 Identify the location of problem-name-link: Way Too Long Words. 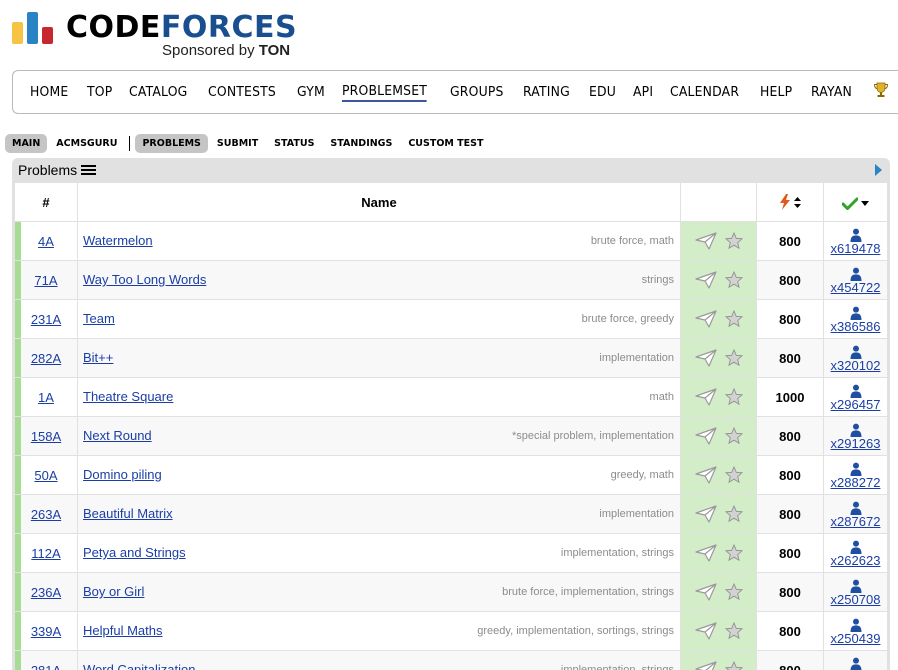
(144, 279).